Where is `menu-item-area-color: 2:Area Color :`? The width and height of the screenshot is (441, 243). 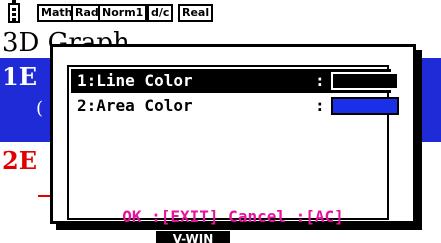 menu-item-area-color: 2:Area Color : is located at coordinates (235, 106).